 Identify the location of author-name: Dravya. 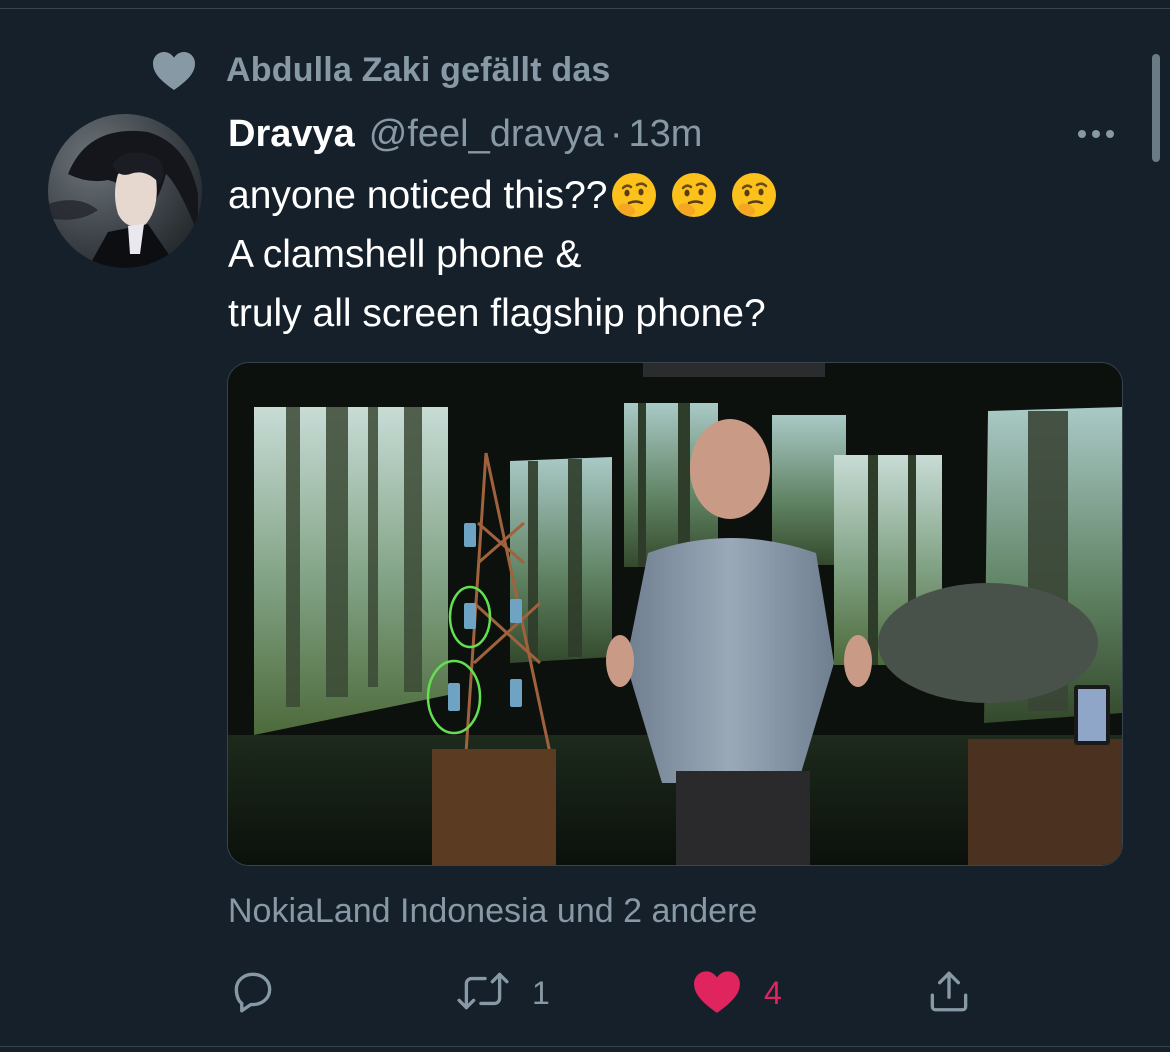
(291, 134).